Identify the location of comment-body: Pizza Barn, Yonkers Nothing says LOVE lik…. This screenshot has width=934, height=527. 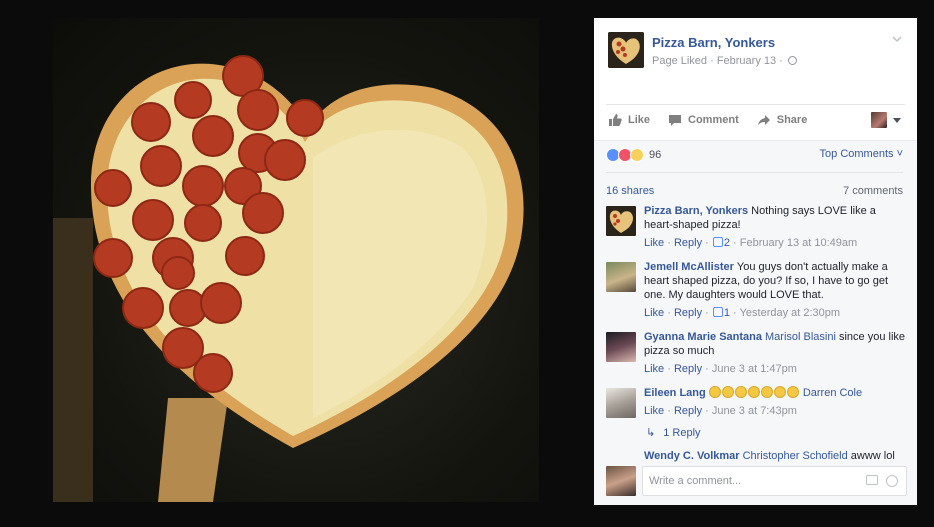
(775, 218).